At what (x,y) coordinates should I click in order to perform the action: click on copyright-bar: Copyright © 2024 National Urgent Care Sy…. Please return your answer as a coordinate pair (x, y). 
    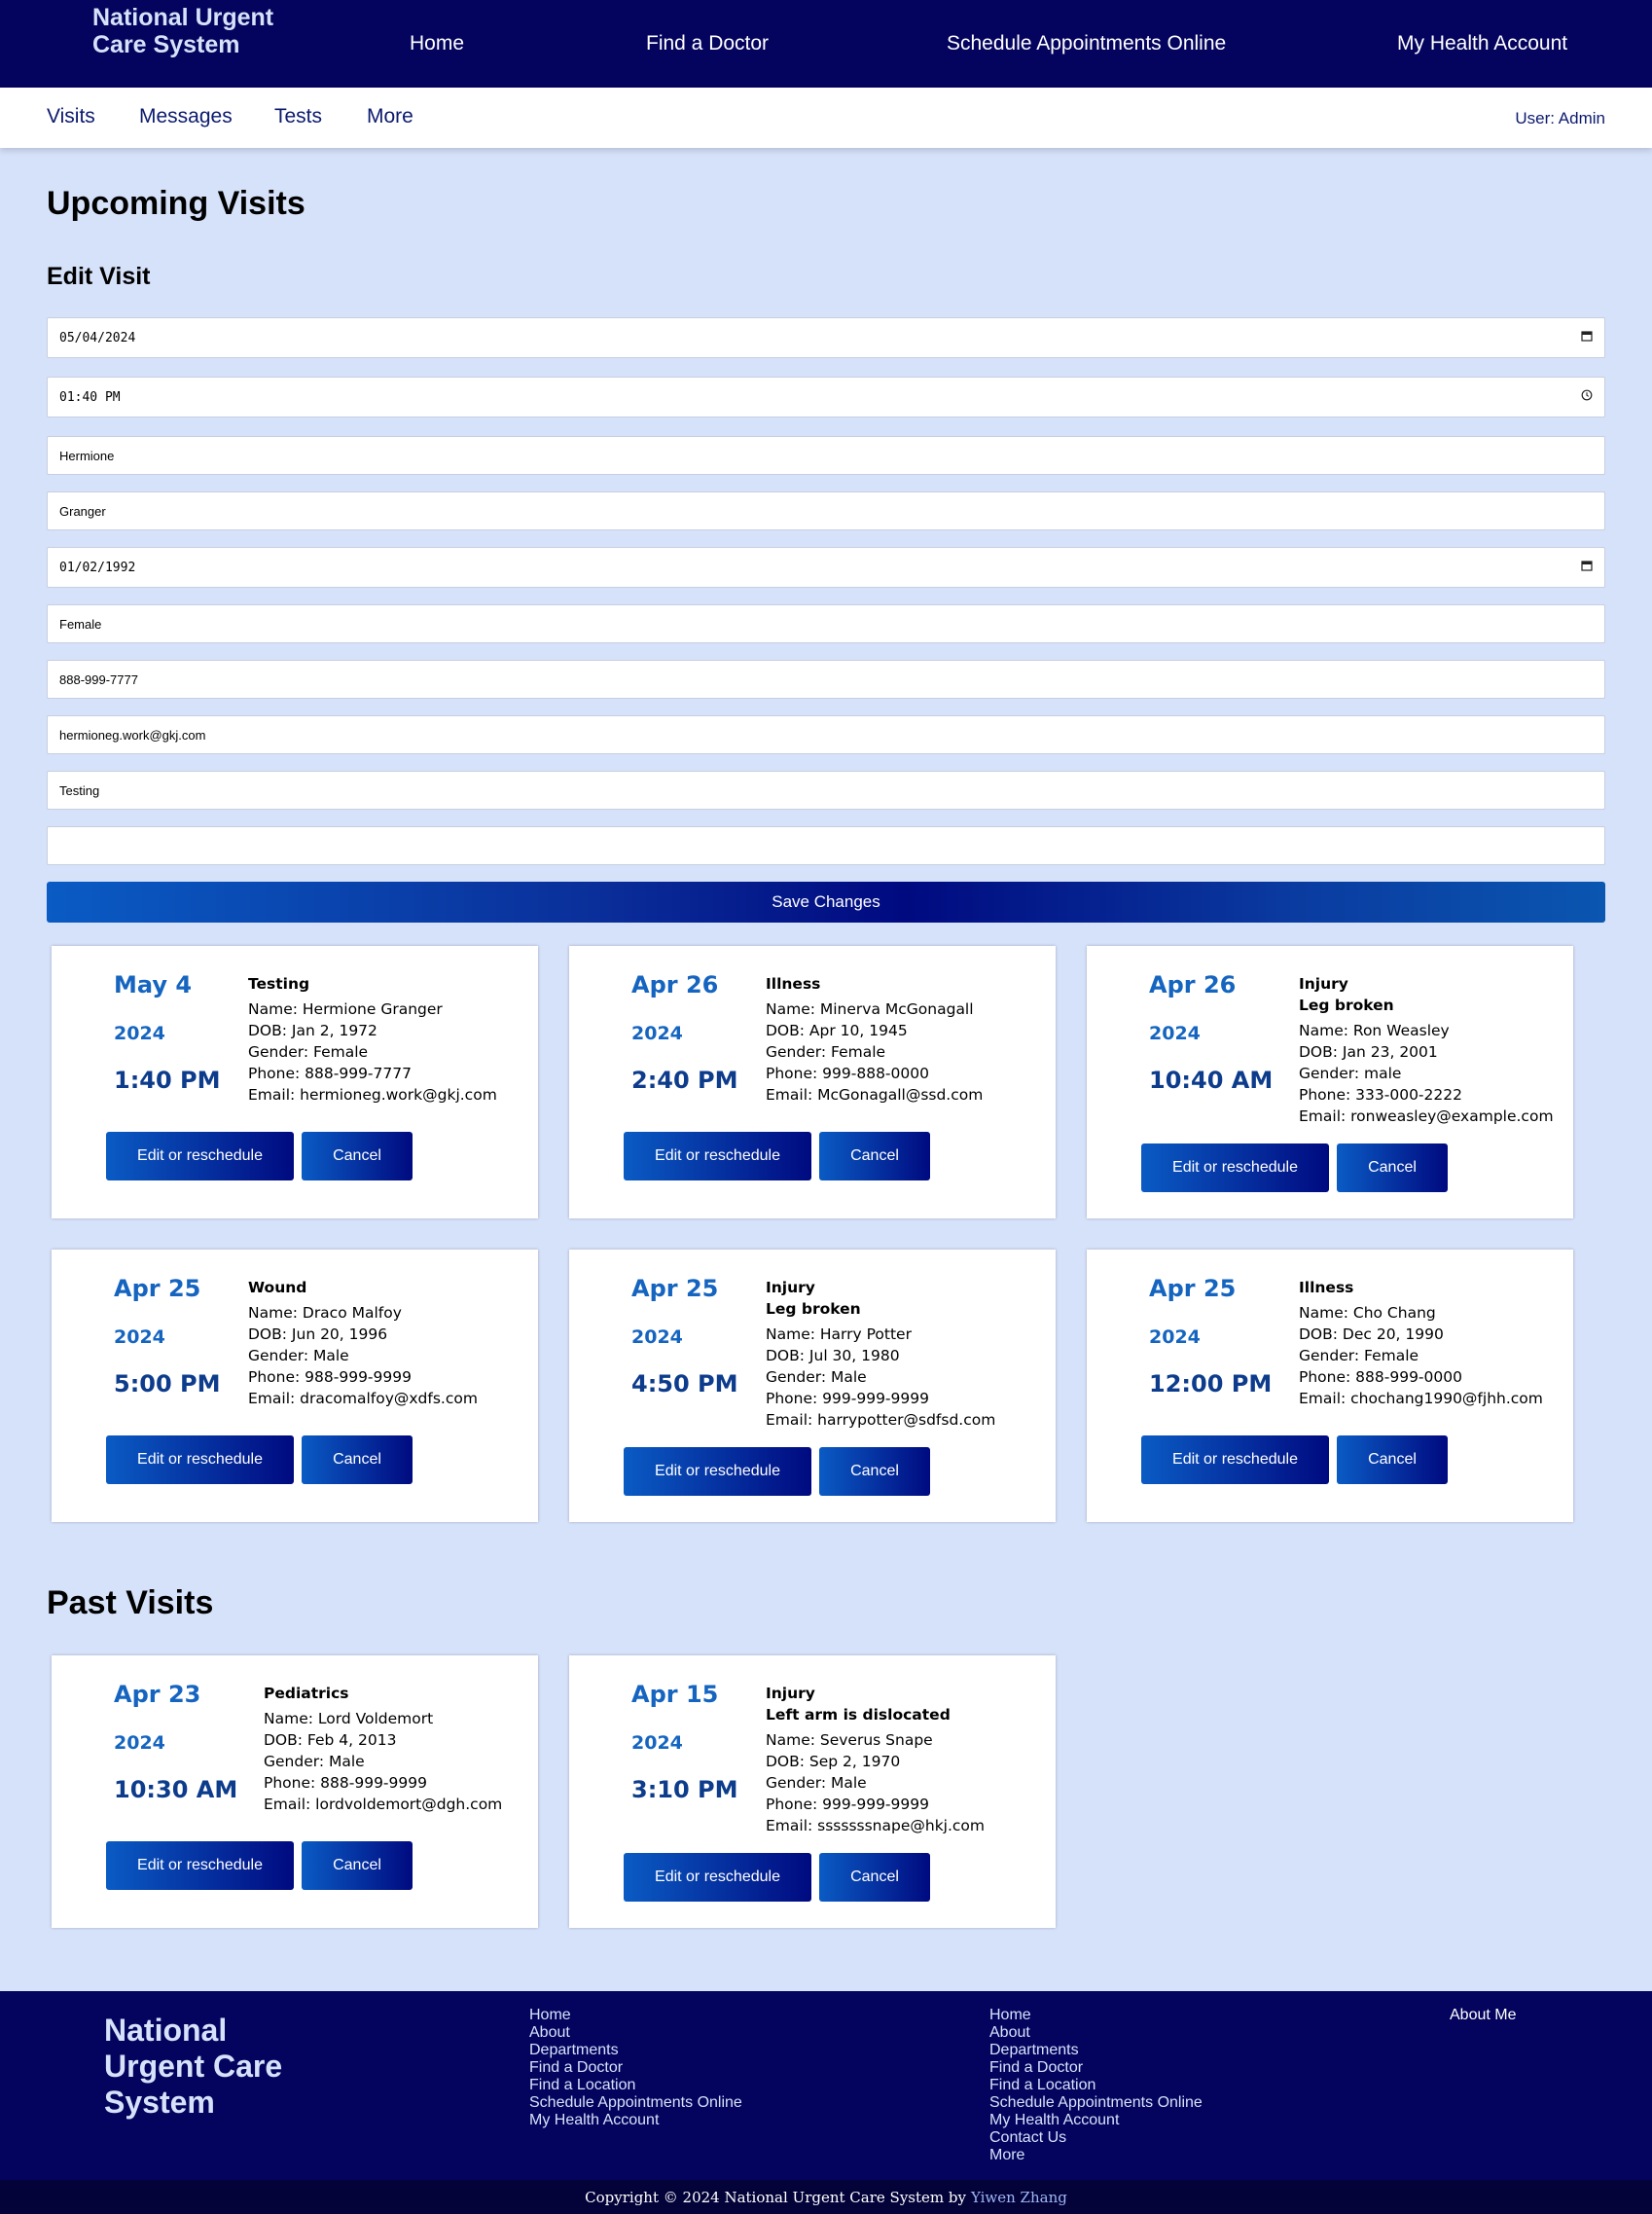
    Looking at the image, I should click on (826, 2197).